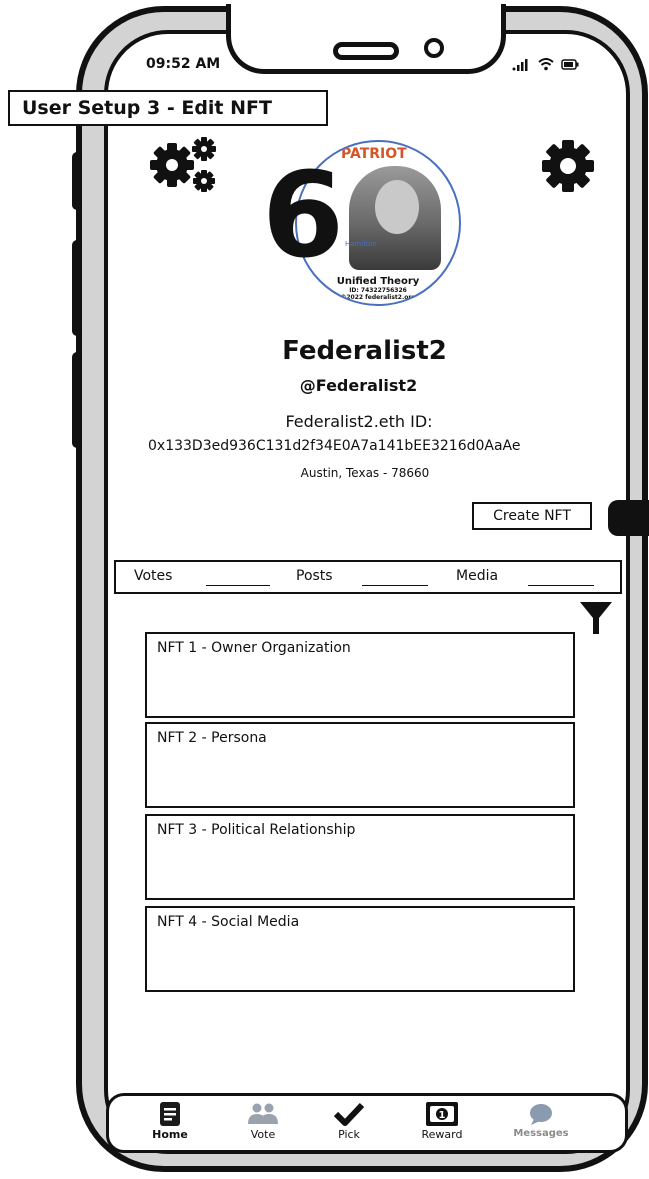 This screenshot has height=1179, width=649. Describe the element at coordinates (570, 64) in the screenshot. I see `battery-icon` at that location.